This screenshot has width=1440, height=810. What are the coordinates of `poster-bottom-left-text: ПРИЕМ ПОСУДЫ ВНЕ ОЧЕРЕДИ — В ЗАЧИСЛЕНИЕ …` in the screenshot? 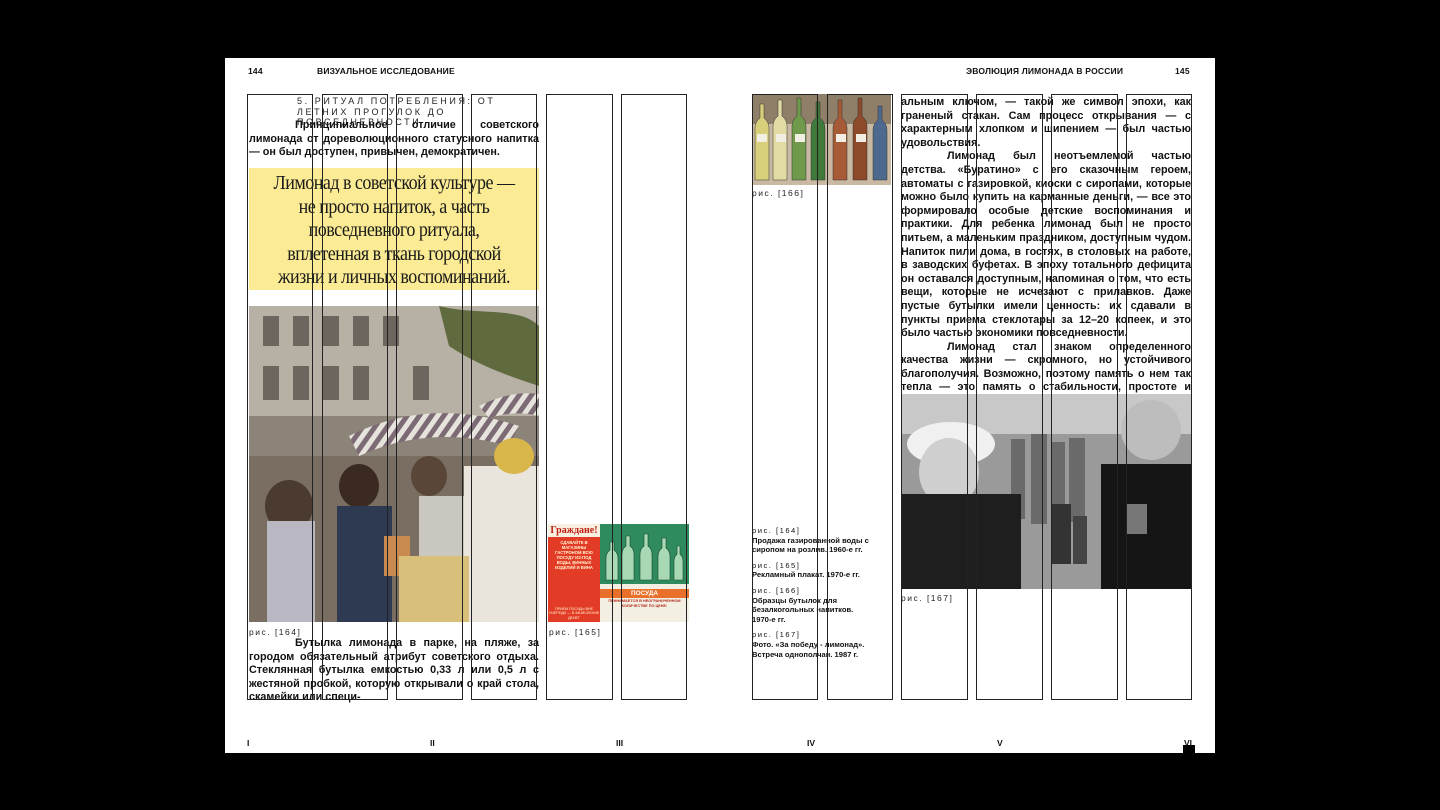 It's located at (574, 613).